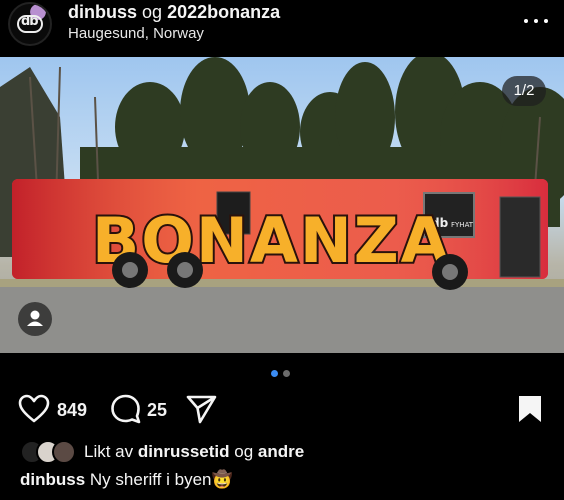  Describe the element at coordinates (462, 225) in the screenshot. I see `bus-sticker-text: FYHAT` at that location.